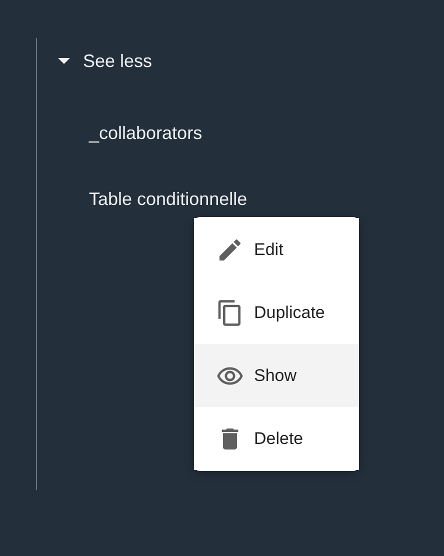 The image size is (444, 556). Describe the element at coordinates (276, 312) in the screenshot. I see `menu-item: Duplicate` at that location.